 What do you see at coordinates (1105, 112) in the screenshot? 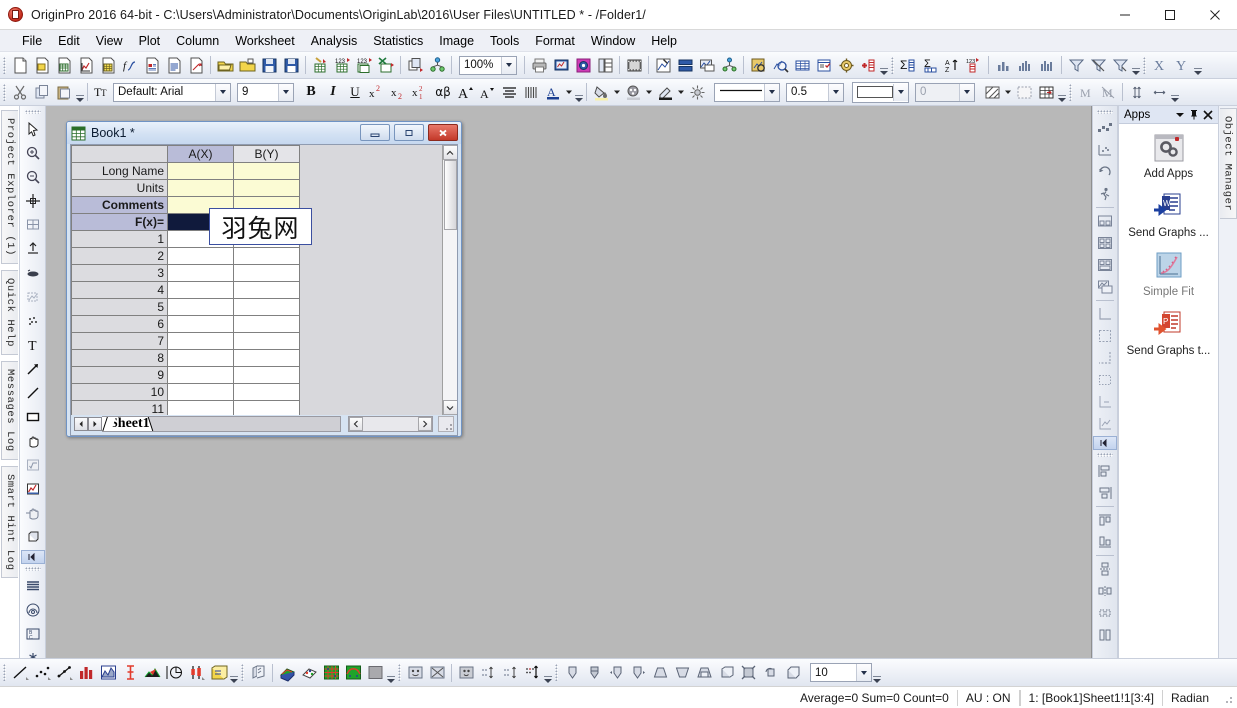
I see `graph-toolbar-grip` at bounding box center [1105, 112].